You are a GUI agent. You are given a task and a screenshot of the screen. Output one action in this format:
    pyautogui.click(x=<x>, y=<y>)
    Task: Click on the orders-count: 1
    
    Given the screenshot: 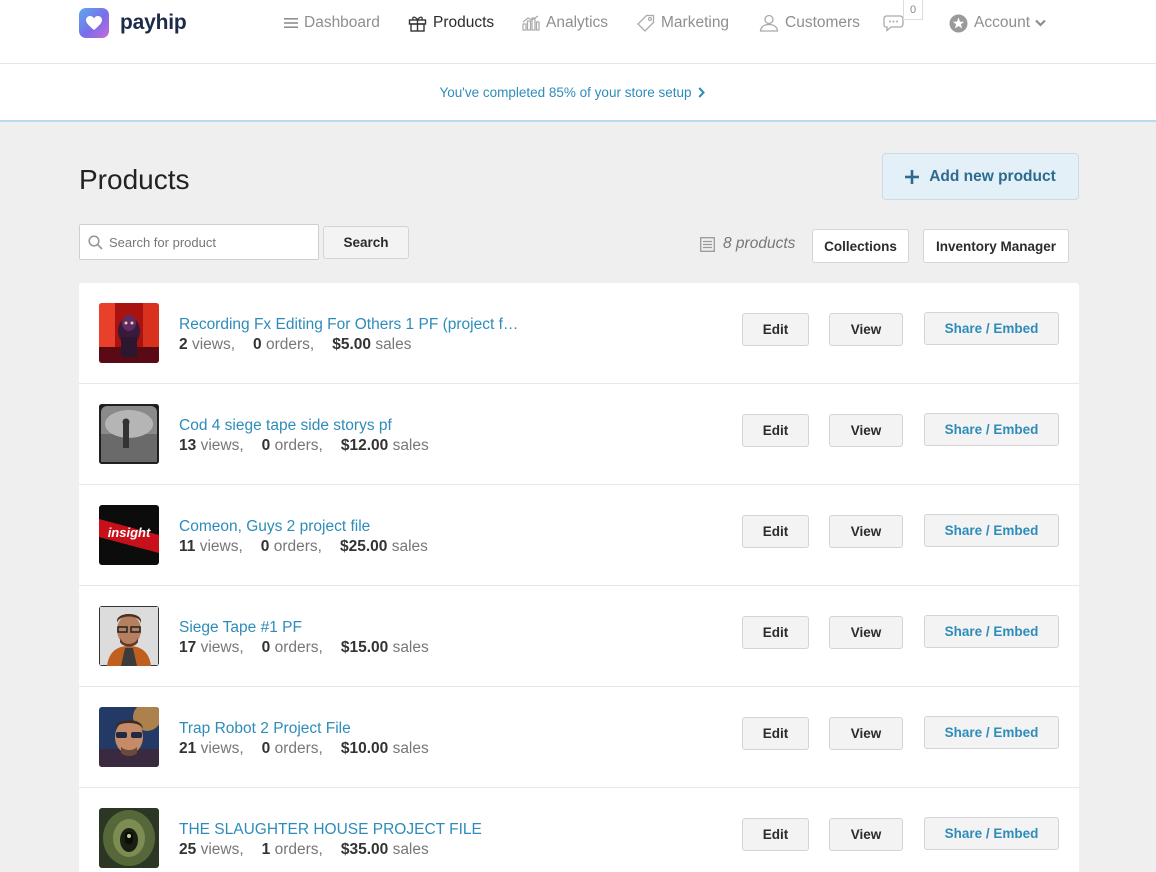 What is the action you would take?
    pyautogui.click(x=266, y=849)
    